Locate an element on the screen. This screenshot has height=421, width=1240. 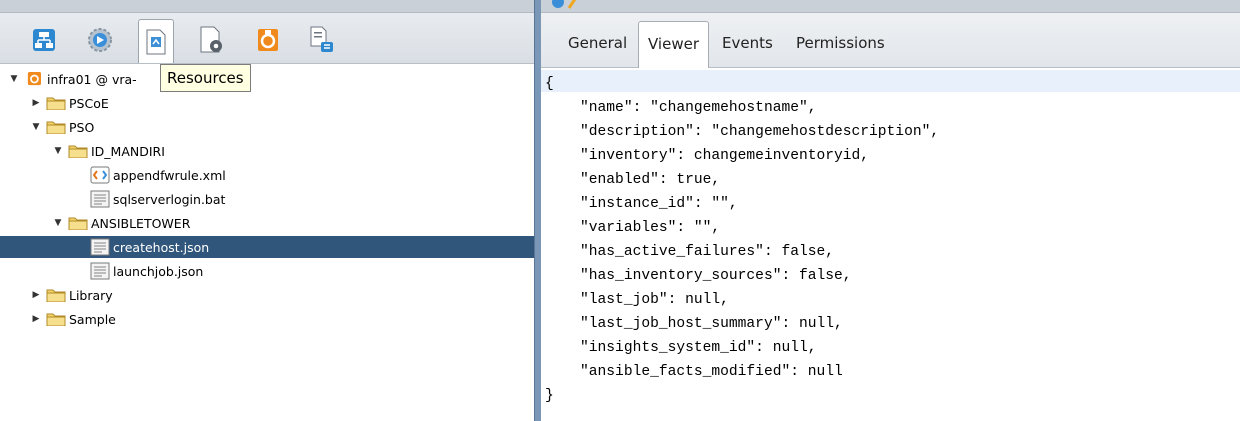
tab-viewer: Viewer is located at coordinates (673, 44).